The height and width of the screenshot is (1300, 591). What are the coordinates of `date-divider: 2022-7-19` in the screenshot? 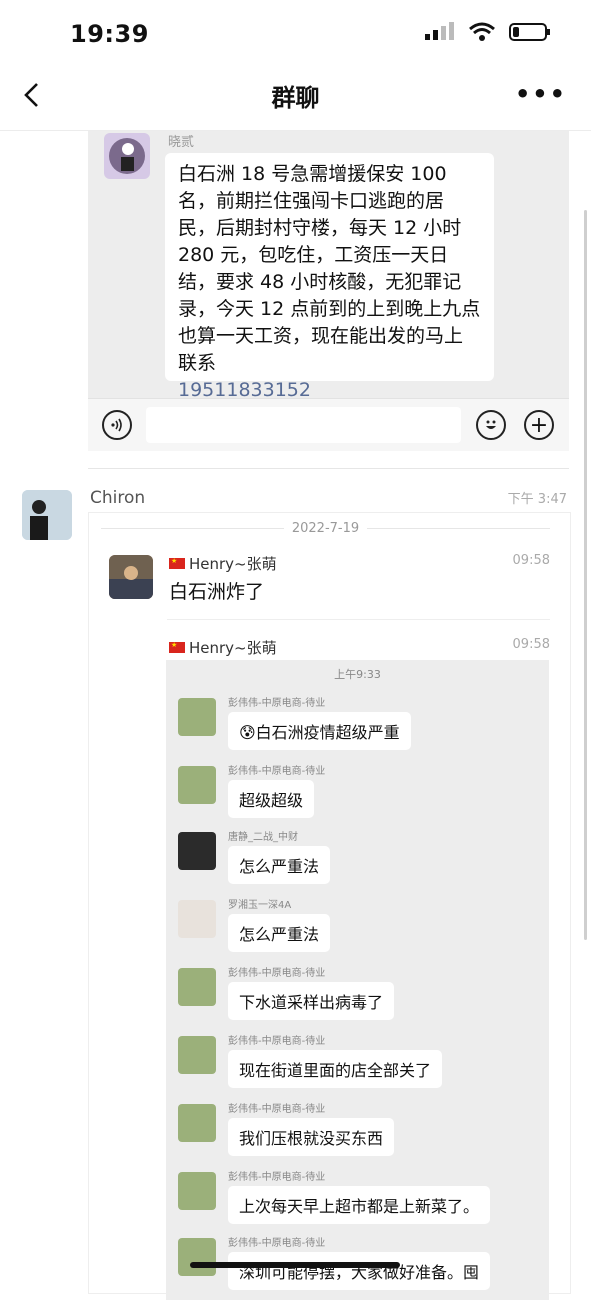 It's located at (325, 528).